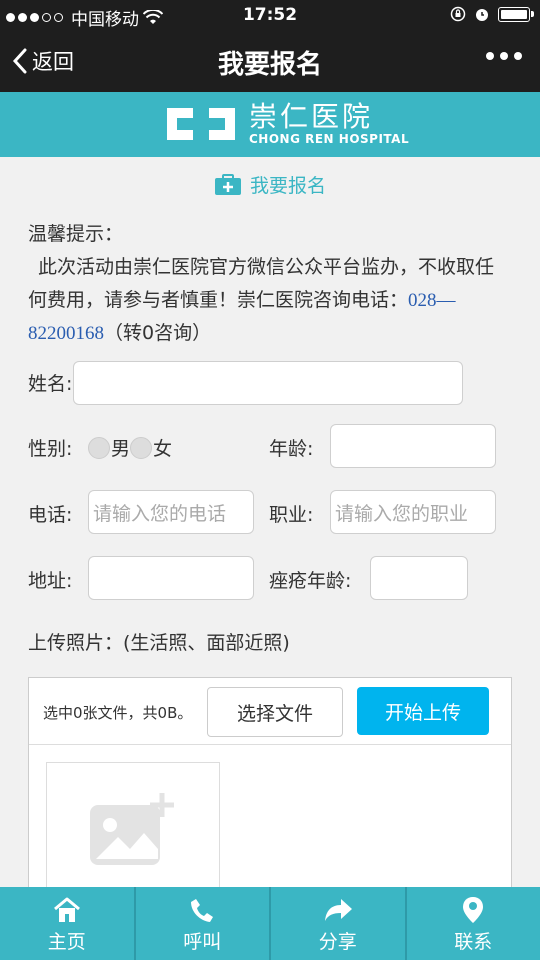 The height and width of the screenshot is (960, 540). Describe the element at coordinates (413, 512) in the screenshot. I see `job-input: 请输入您的职业` at that location.